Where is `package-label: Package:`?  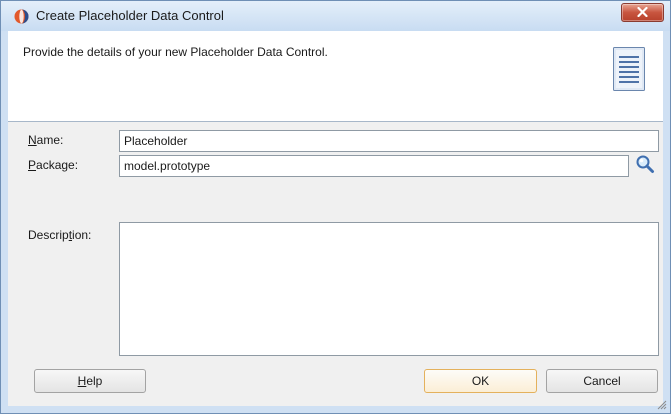
package-label: Package: is located at coordinates (53, 165).